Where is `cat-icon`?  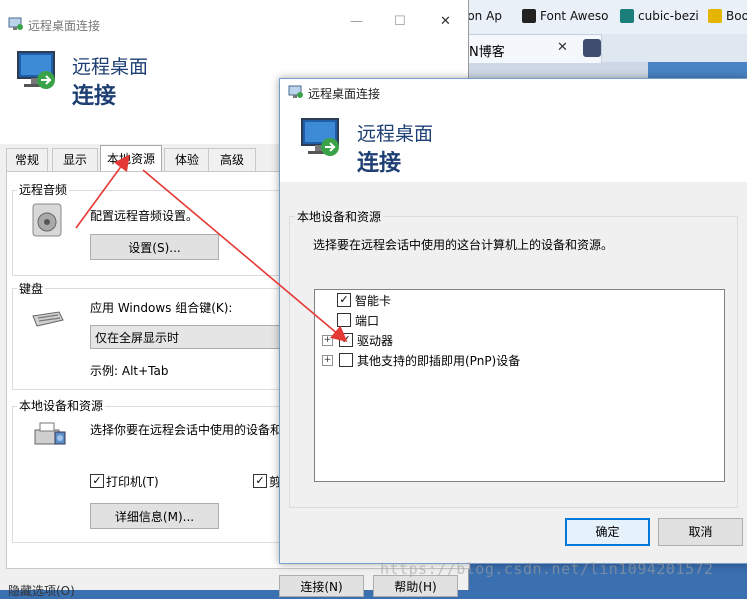
cat-icon is located at coordinates (592, 48).